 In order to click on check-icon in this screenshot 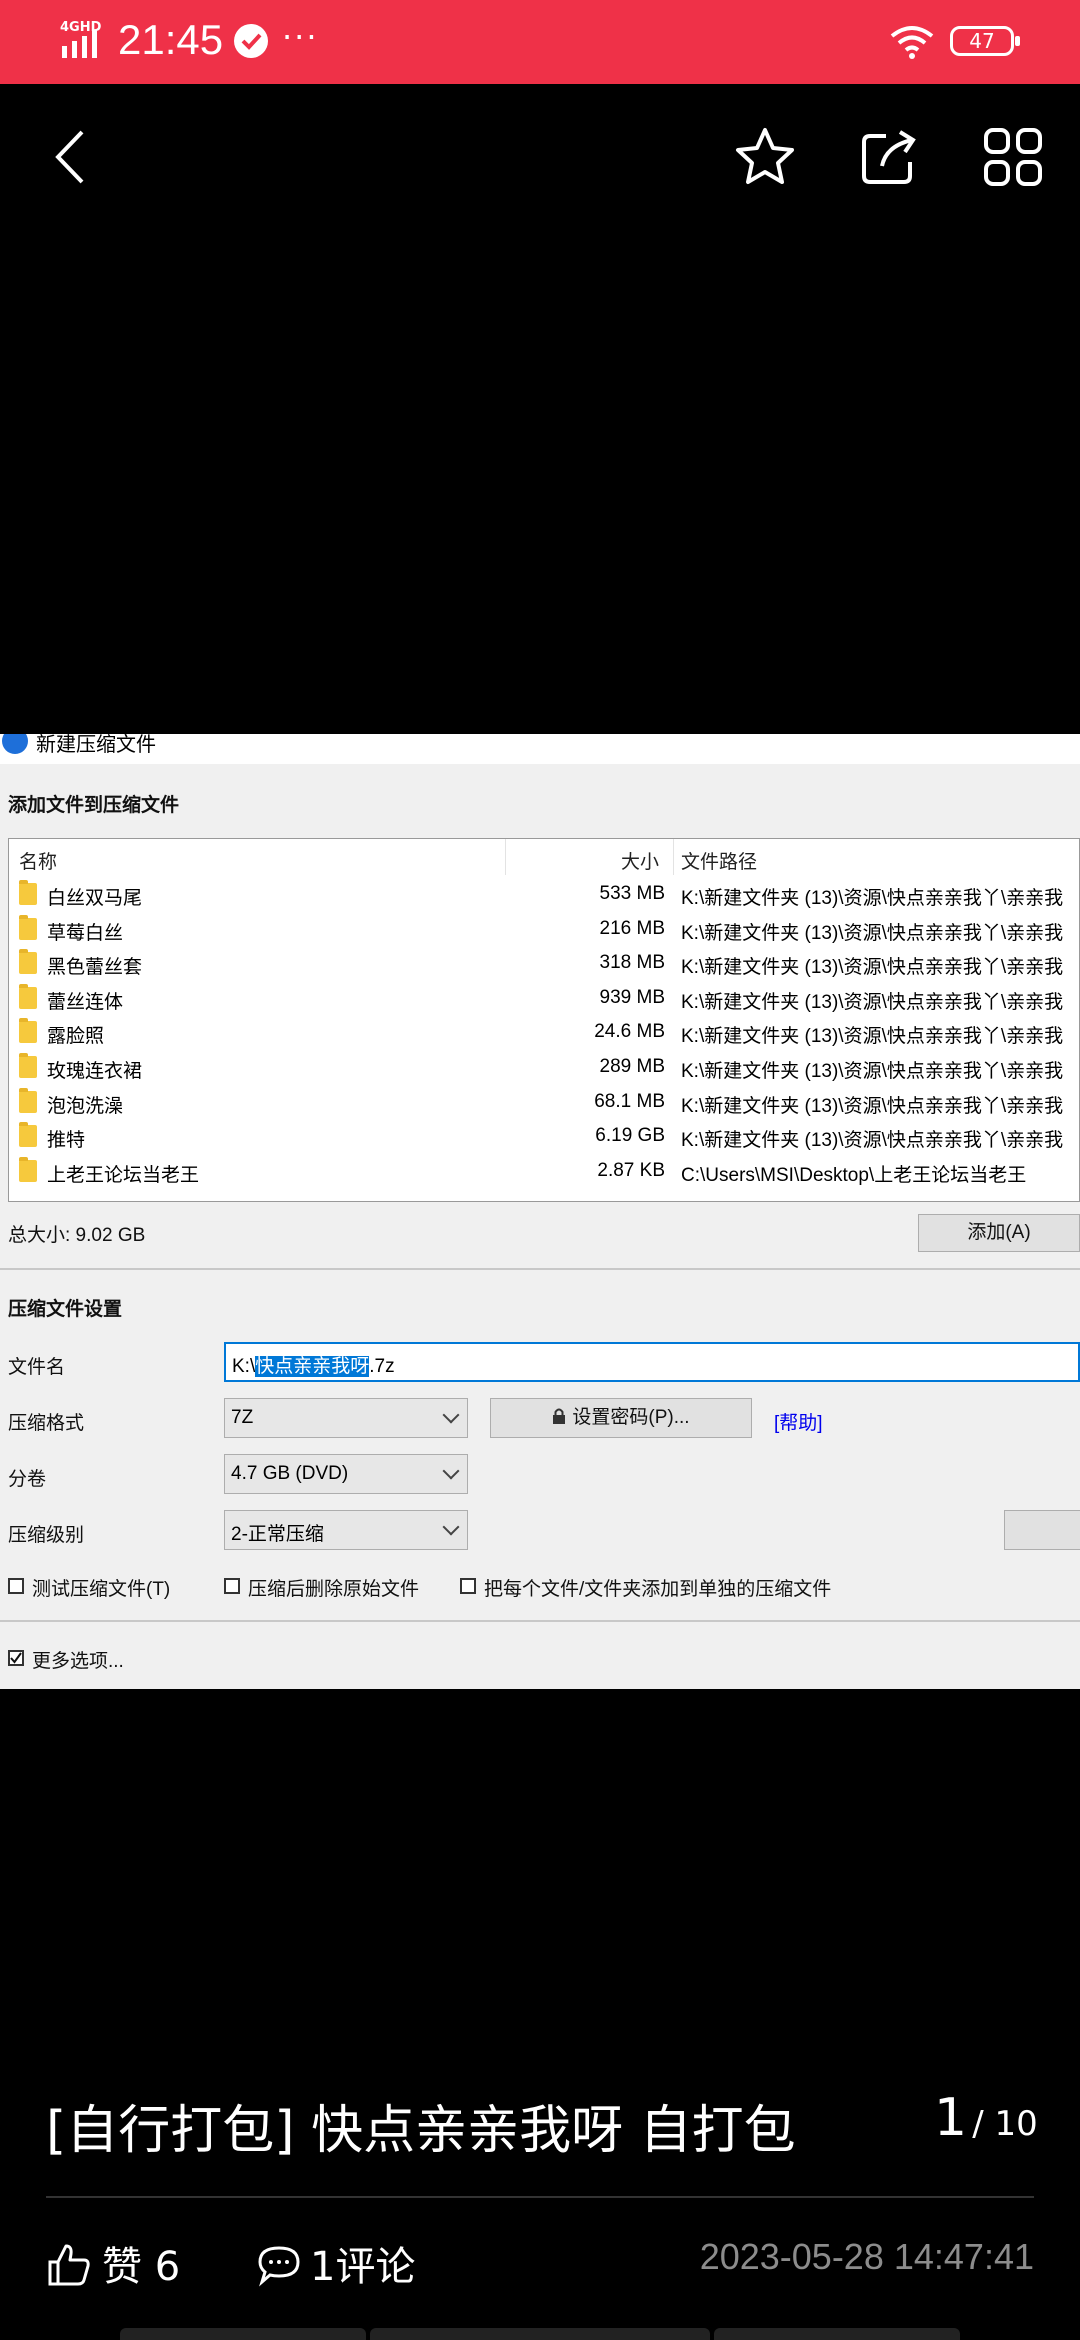, I will do `click(251, 41)`.